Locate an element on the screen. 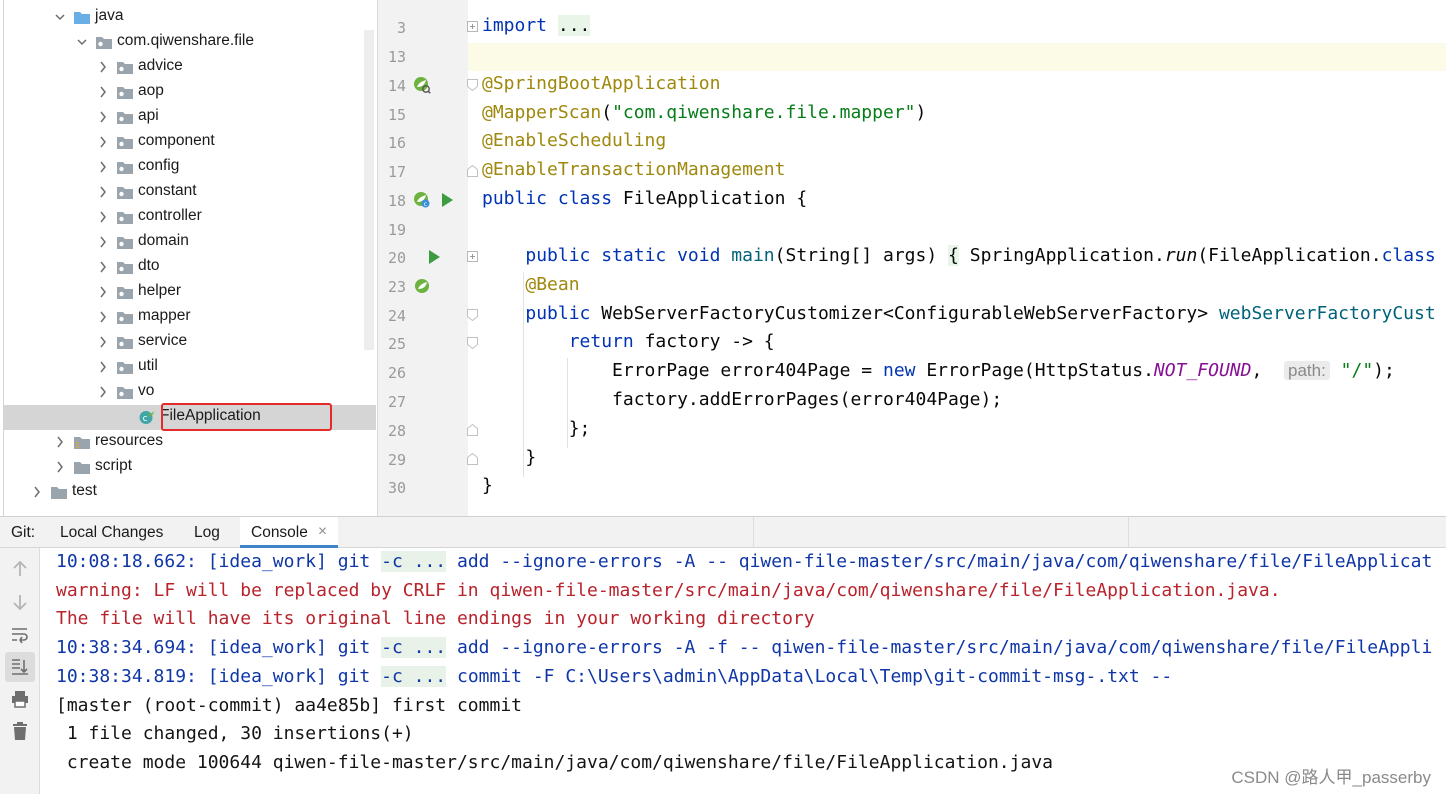 This screenshot has height=794, width=1446. tree-node-advice: advice is located at coordinates (190, 67).